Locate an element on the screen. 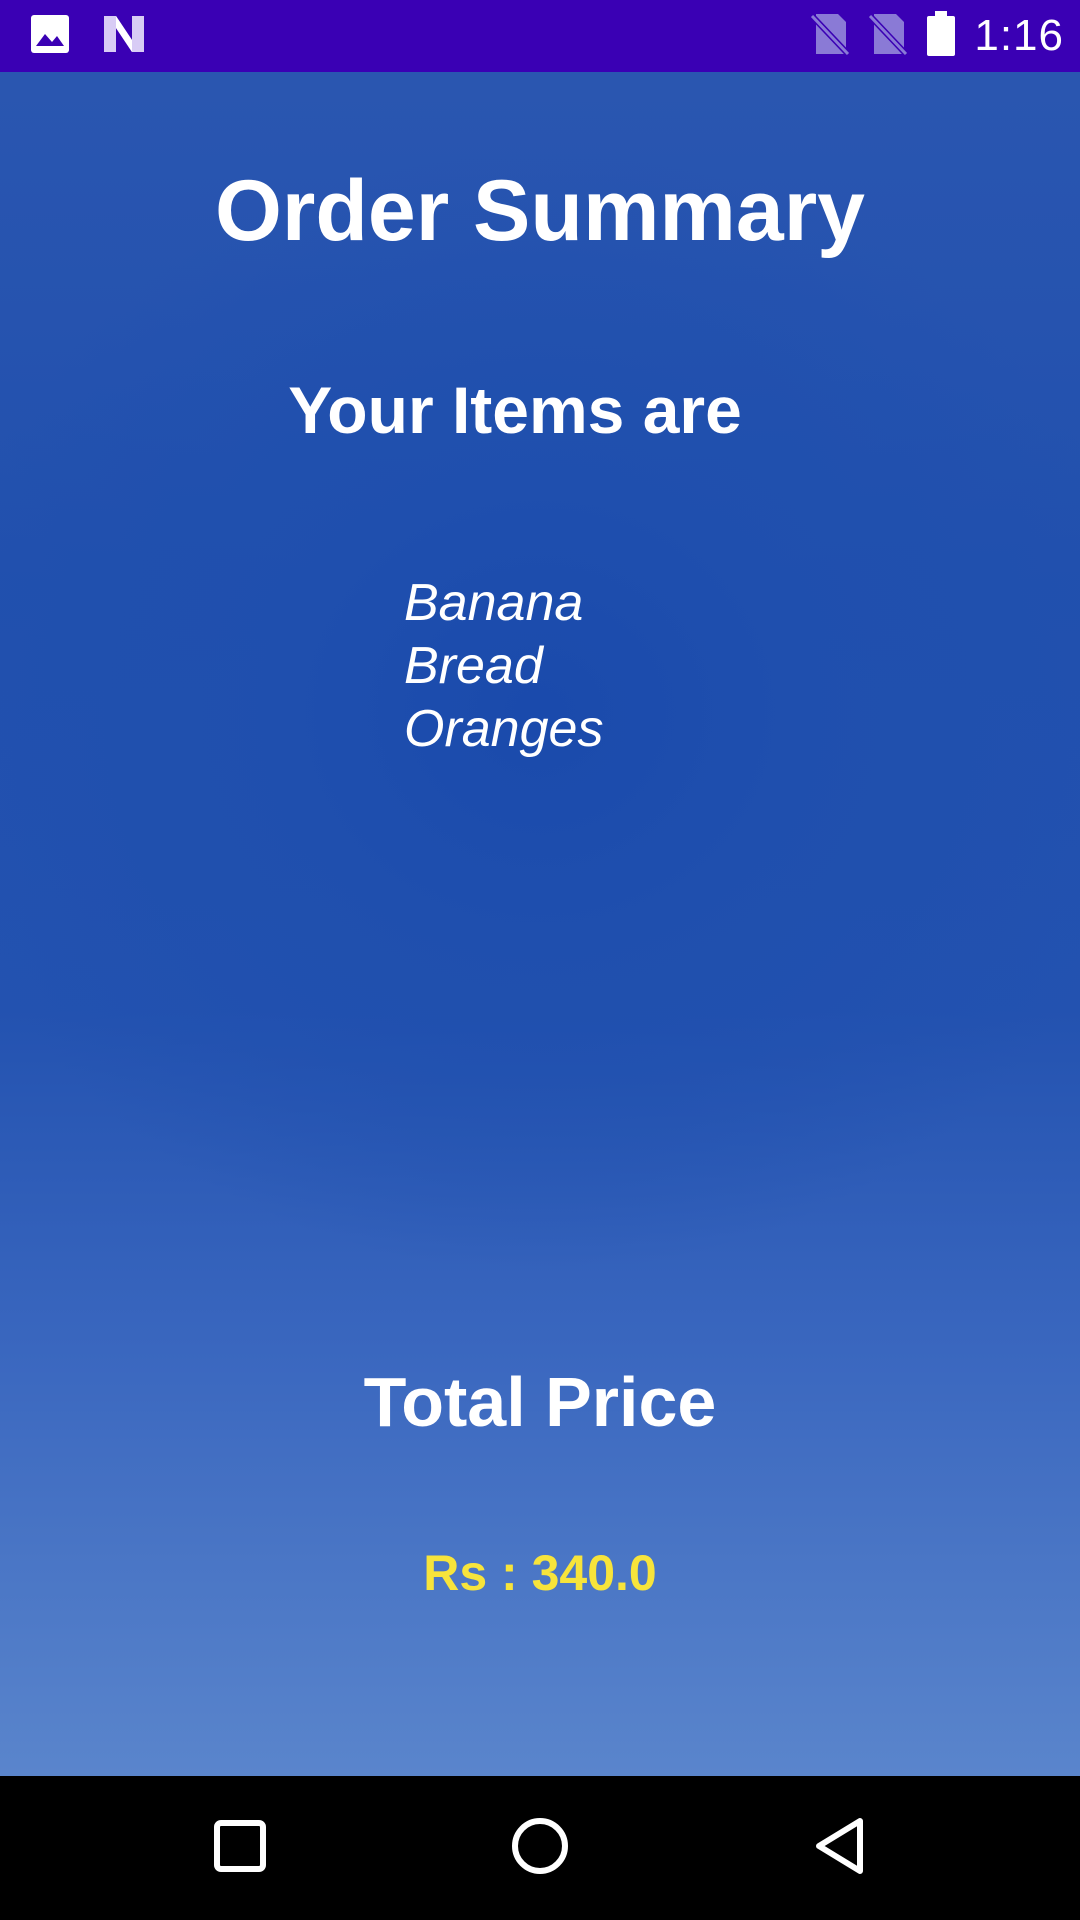  page-title: Order Summary is located at coordinates (540, 211).